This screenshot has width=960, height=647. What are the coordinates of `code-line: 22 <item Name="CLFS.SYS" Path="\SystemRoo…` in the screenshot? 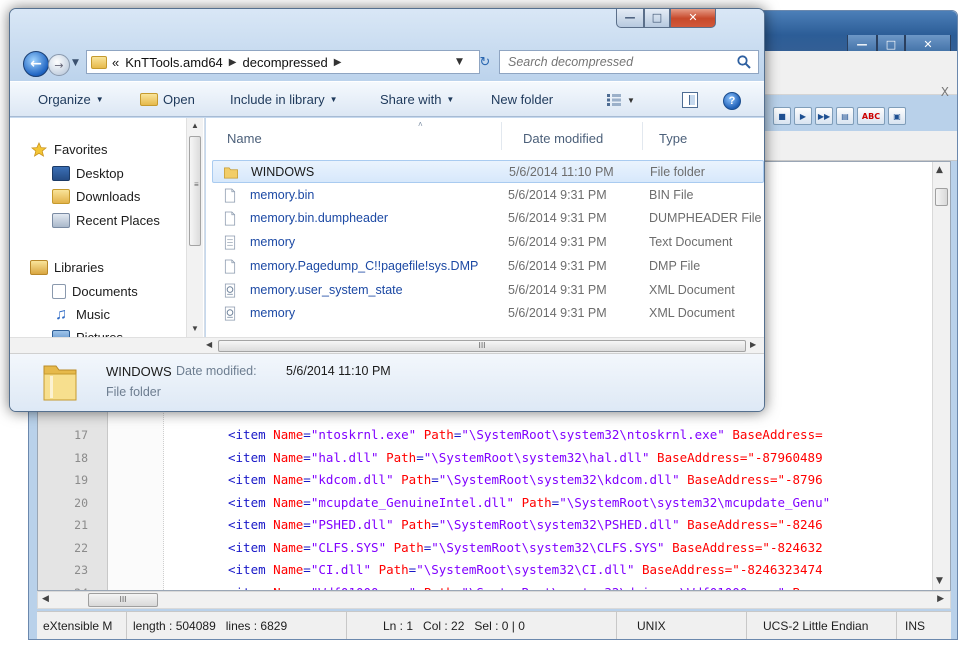 It's located at (494, 548).